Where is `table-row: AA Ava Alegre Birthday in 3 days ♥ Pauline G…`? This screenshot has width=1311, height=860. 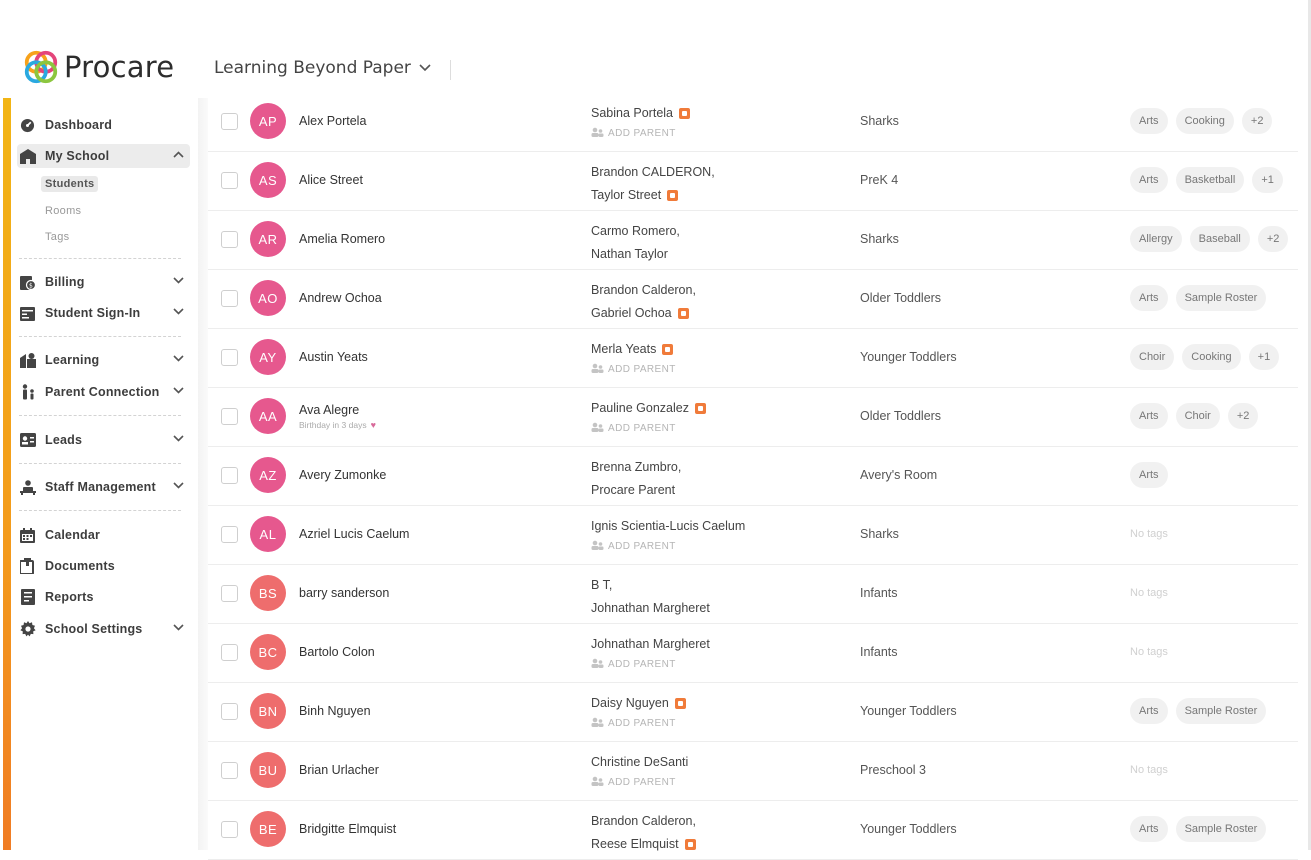
table-row: AA Ava Alegre Birthday in 3 days ♥ Pauline G… is located at coordinates (753, 417).